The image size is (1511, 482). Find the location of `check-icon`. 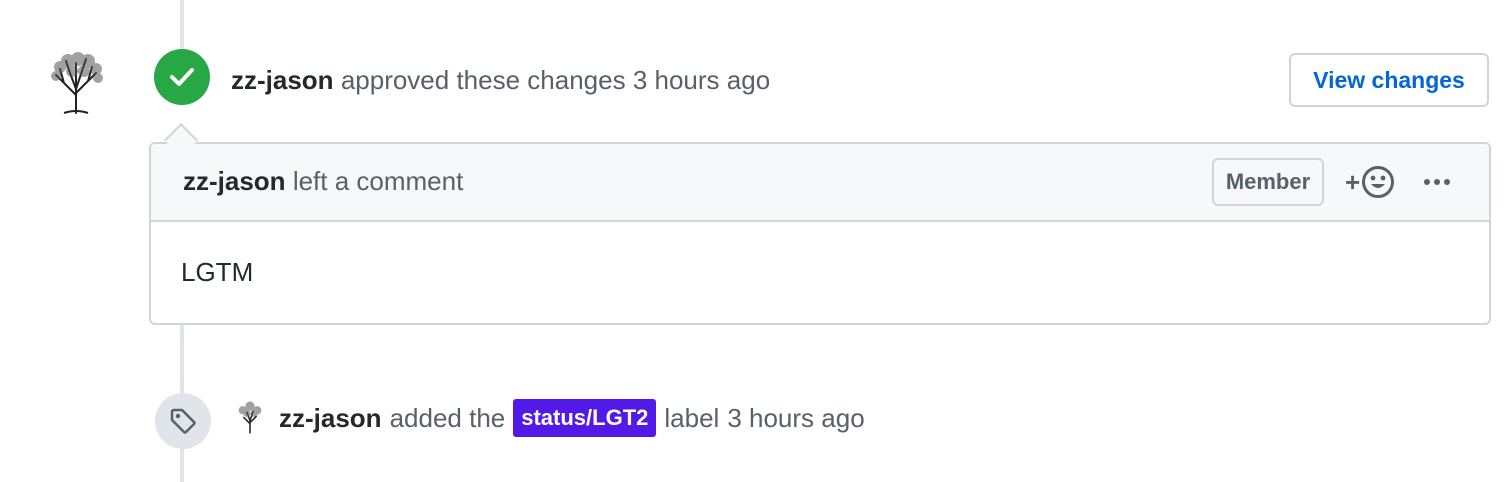

check-icon is located at coordinates (182, 77).